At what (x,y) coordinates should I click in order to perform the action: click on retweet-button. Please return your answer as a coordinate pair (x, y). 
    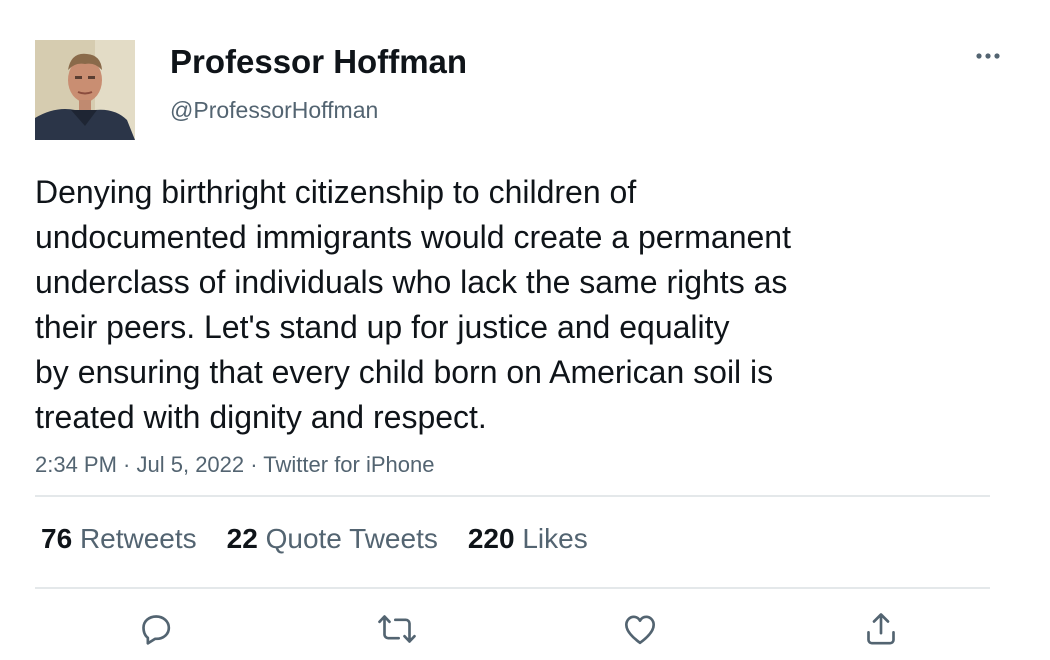
    Looking at the image, I should click on (397, 629).